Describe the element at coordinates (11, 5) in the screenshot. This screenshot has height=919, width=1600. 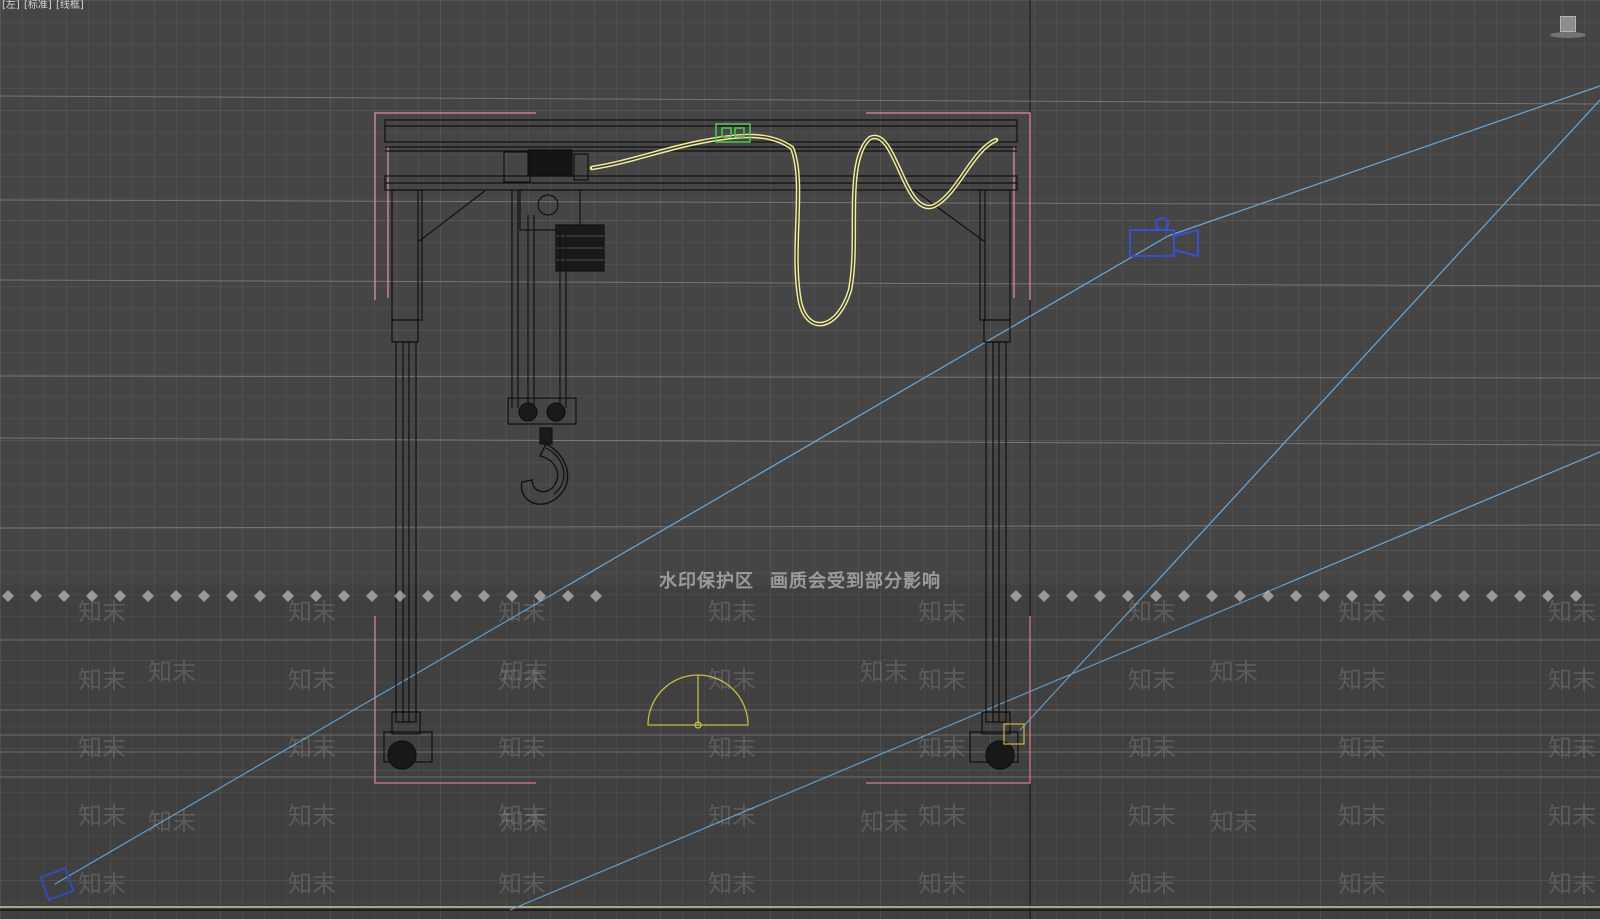
I see `viewport-label-view: [左]` at that location.